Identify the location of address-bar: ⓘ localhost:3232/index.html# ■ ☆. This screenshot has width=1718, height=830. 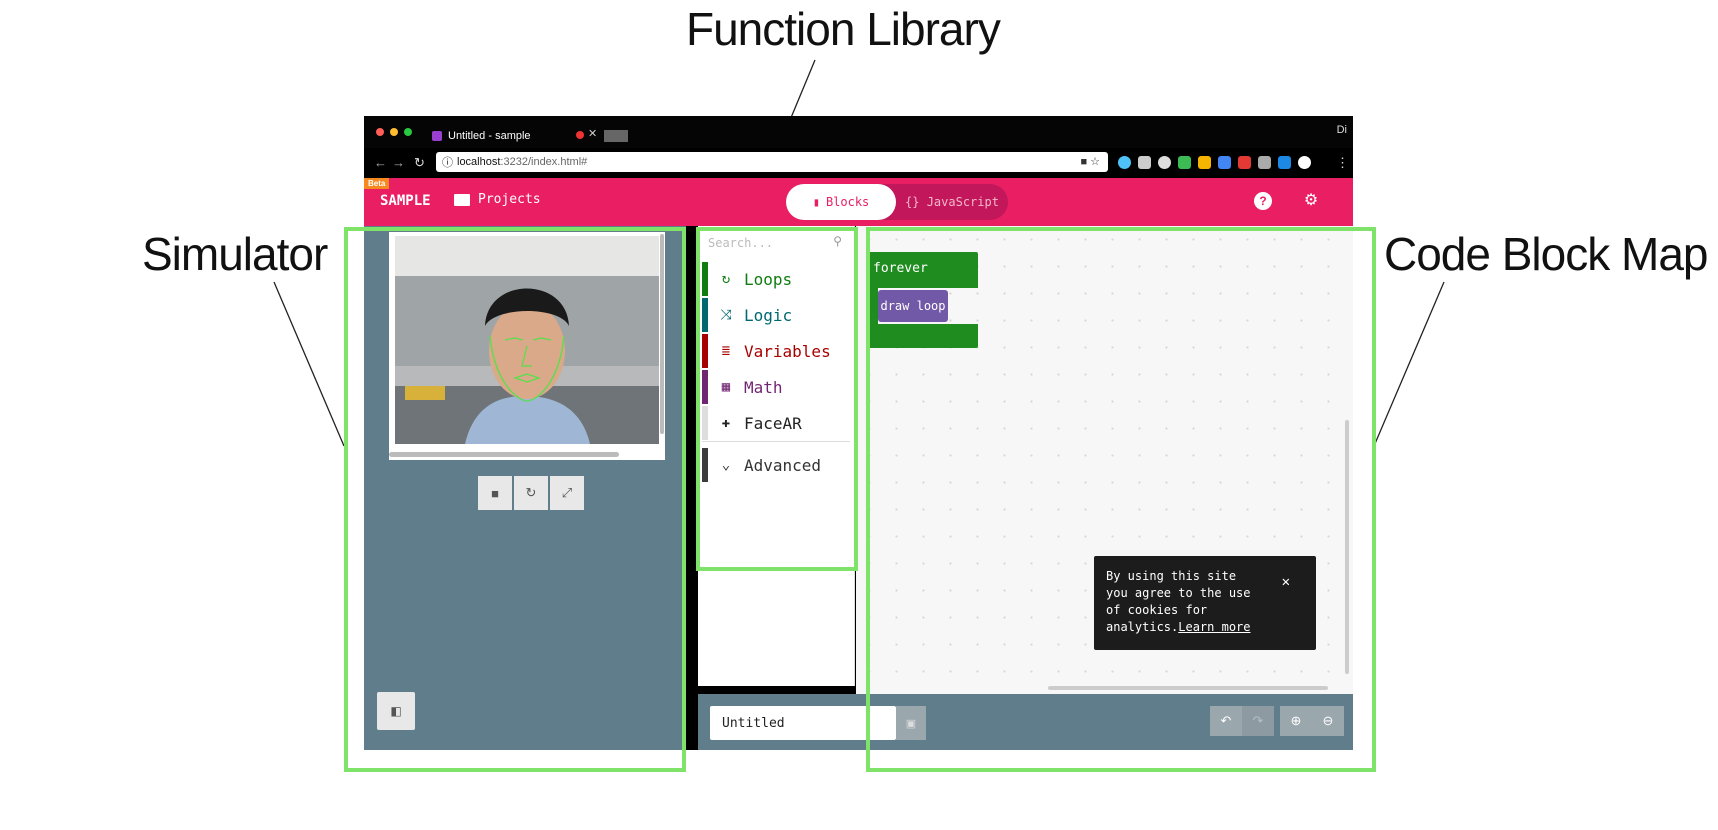
(772, 162).